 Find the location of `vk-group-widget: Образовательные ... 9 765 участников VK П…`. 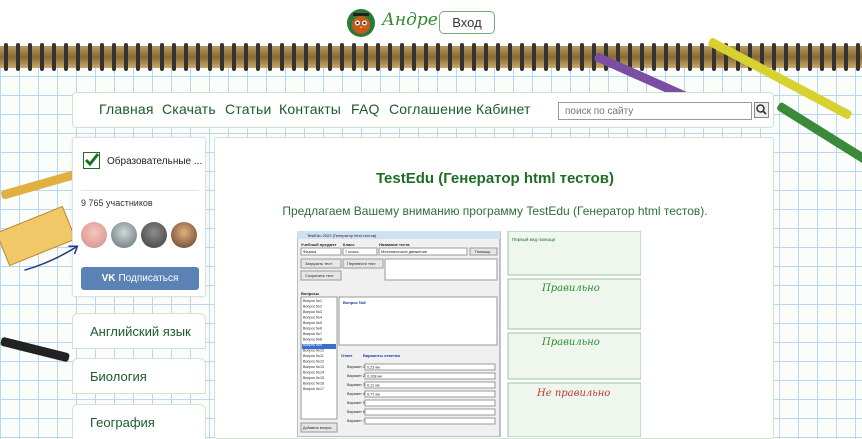

vk-group-widget: Образовательные ... 9 765 участников VK П… is located at coordinates (139, 217).